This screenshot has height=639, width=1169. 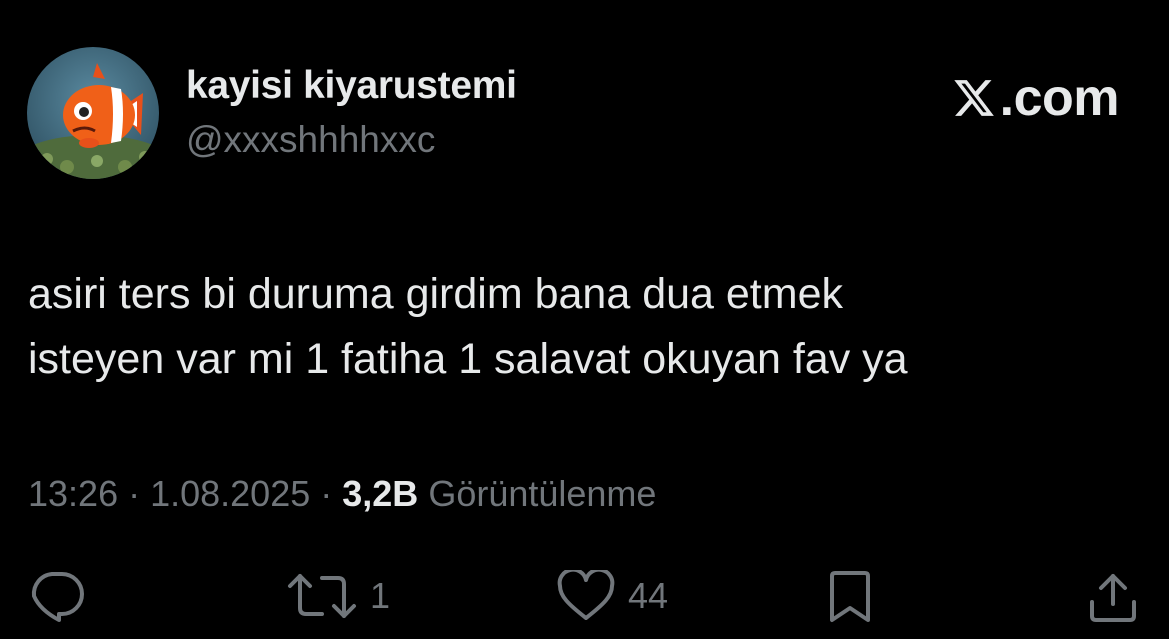 What do you see at coordinates (351, 86) in the screenshot?
I see `author-display-name: kayisi kiyarustemi` at bounding box center [351, 86].